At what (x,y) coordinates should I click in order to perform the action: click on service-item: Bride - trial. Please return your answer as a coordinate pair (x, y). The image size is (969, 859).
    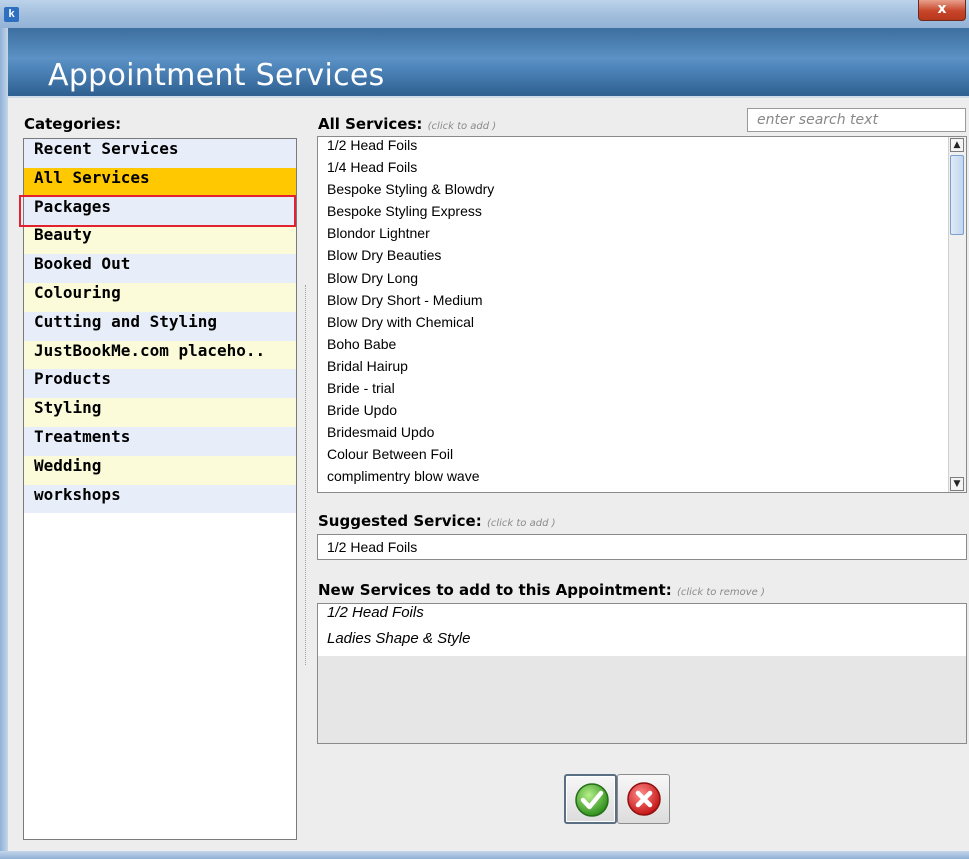
    Looking at the image, I should click on (642, 391).